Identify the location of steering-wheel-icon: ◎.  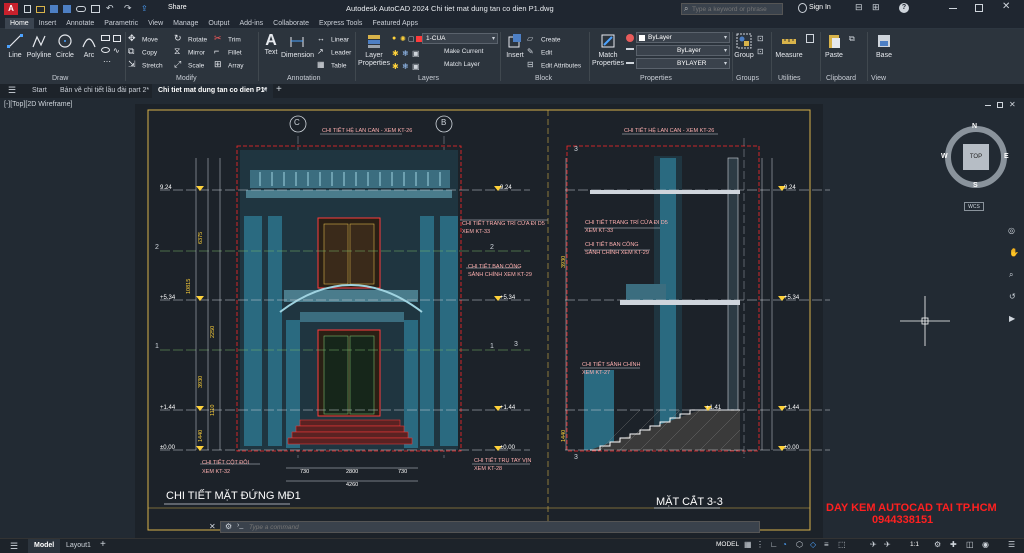
(1011, 230).